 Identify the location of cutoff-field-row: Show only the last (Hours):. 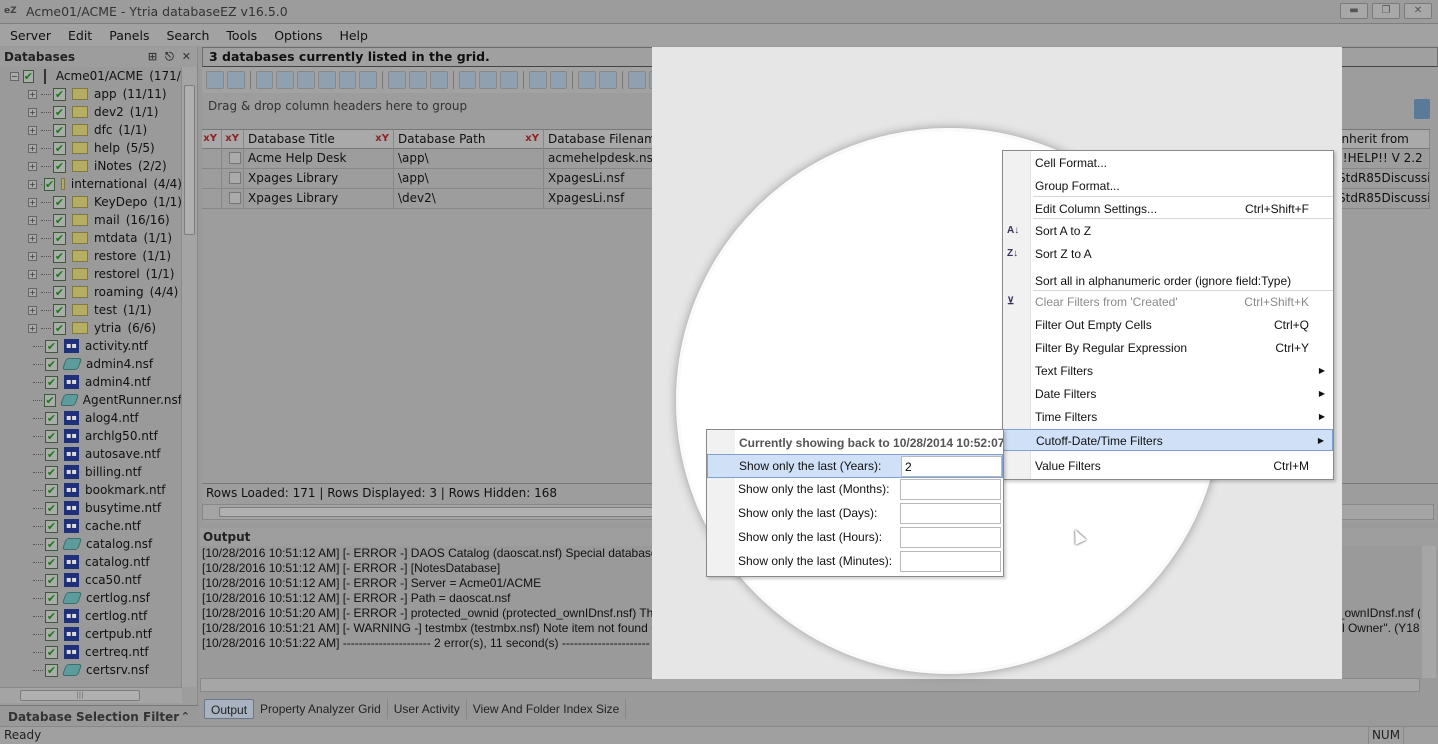
(855, 538).